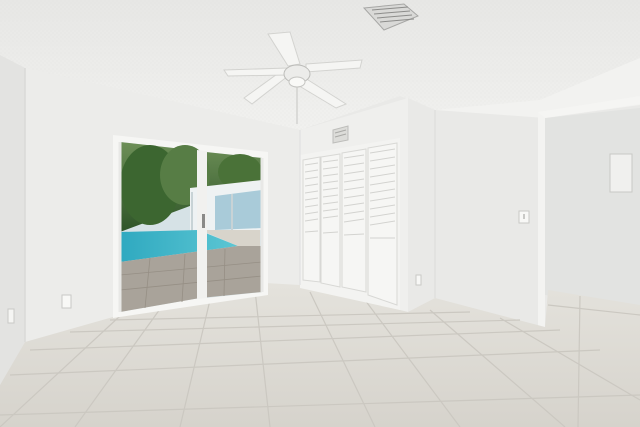 The image size is (640, 427). Describe the element at coordinates (592, 206) in the screenshot. I see `far-wall` at that location.